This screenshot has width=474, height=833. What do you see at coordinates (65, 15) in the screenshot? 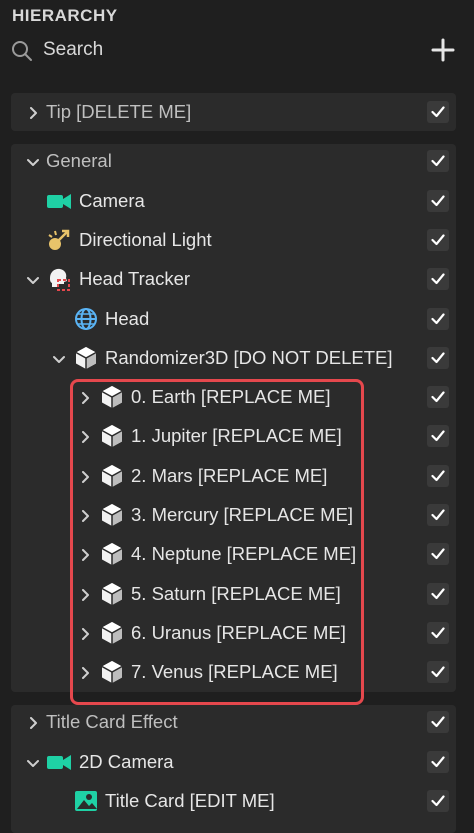
I see `hierarchy-header-title: HIERARCHY` at bounding box center [65, 15].